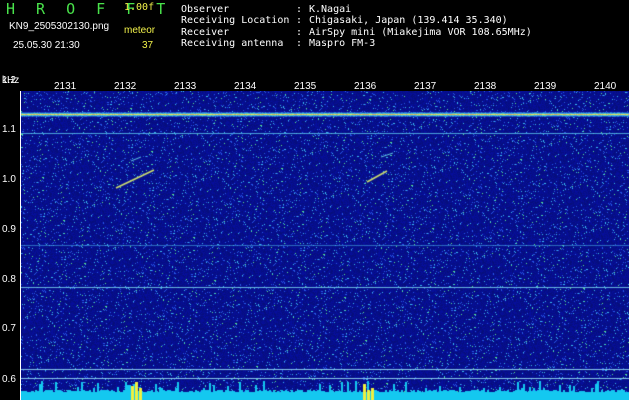 The image size is (629, 400). I want to click on y-tick-label: 1.0, so click(9, 179).